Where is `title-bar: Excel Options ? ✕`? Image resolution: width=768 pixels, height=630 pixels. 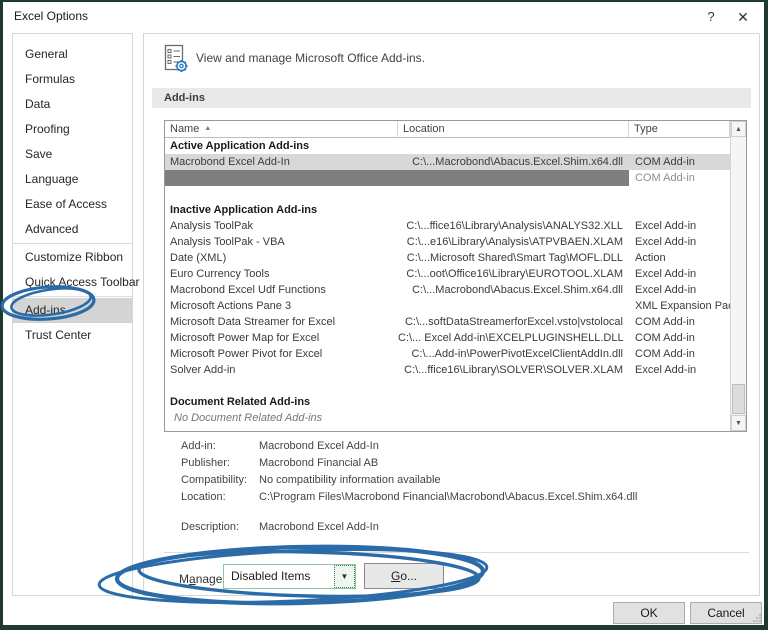 title-bar: Excel Options ? ✕ is located at coordinates (383, 17).